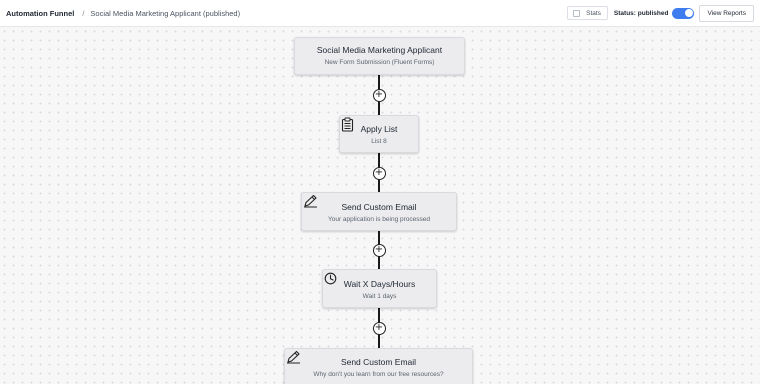 This screenshot has height=384, width=760. What do you see at coordinates (379, 296) in the screenshot?
I see `step-subtitle: Wait 1 days` at bounding box center [379, 296].